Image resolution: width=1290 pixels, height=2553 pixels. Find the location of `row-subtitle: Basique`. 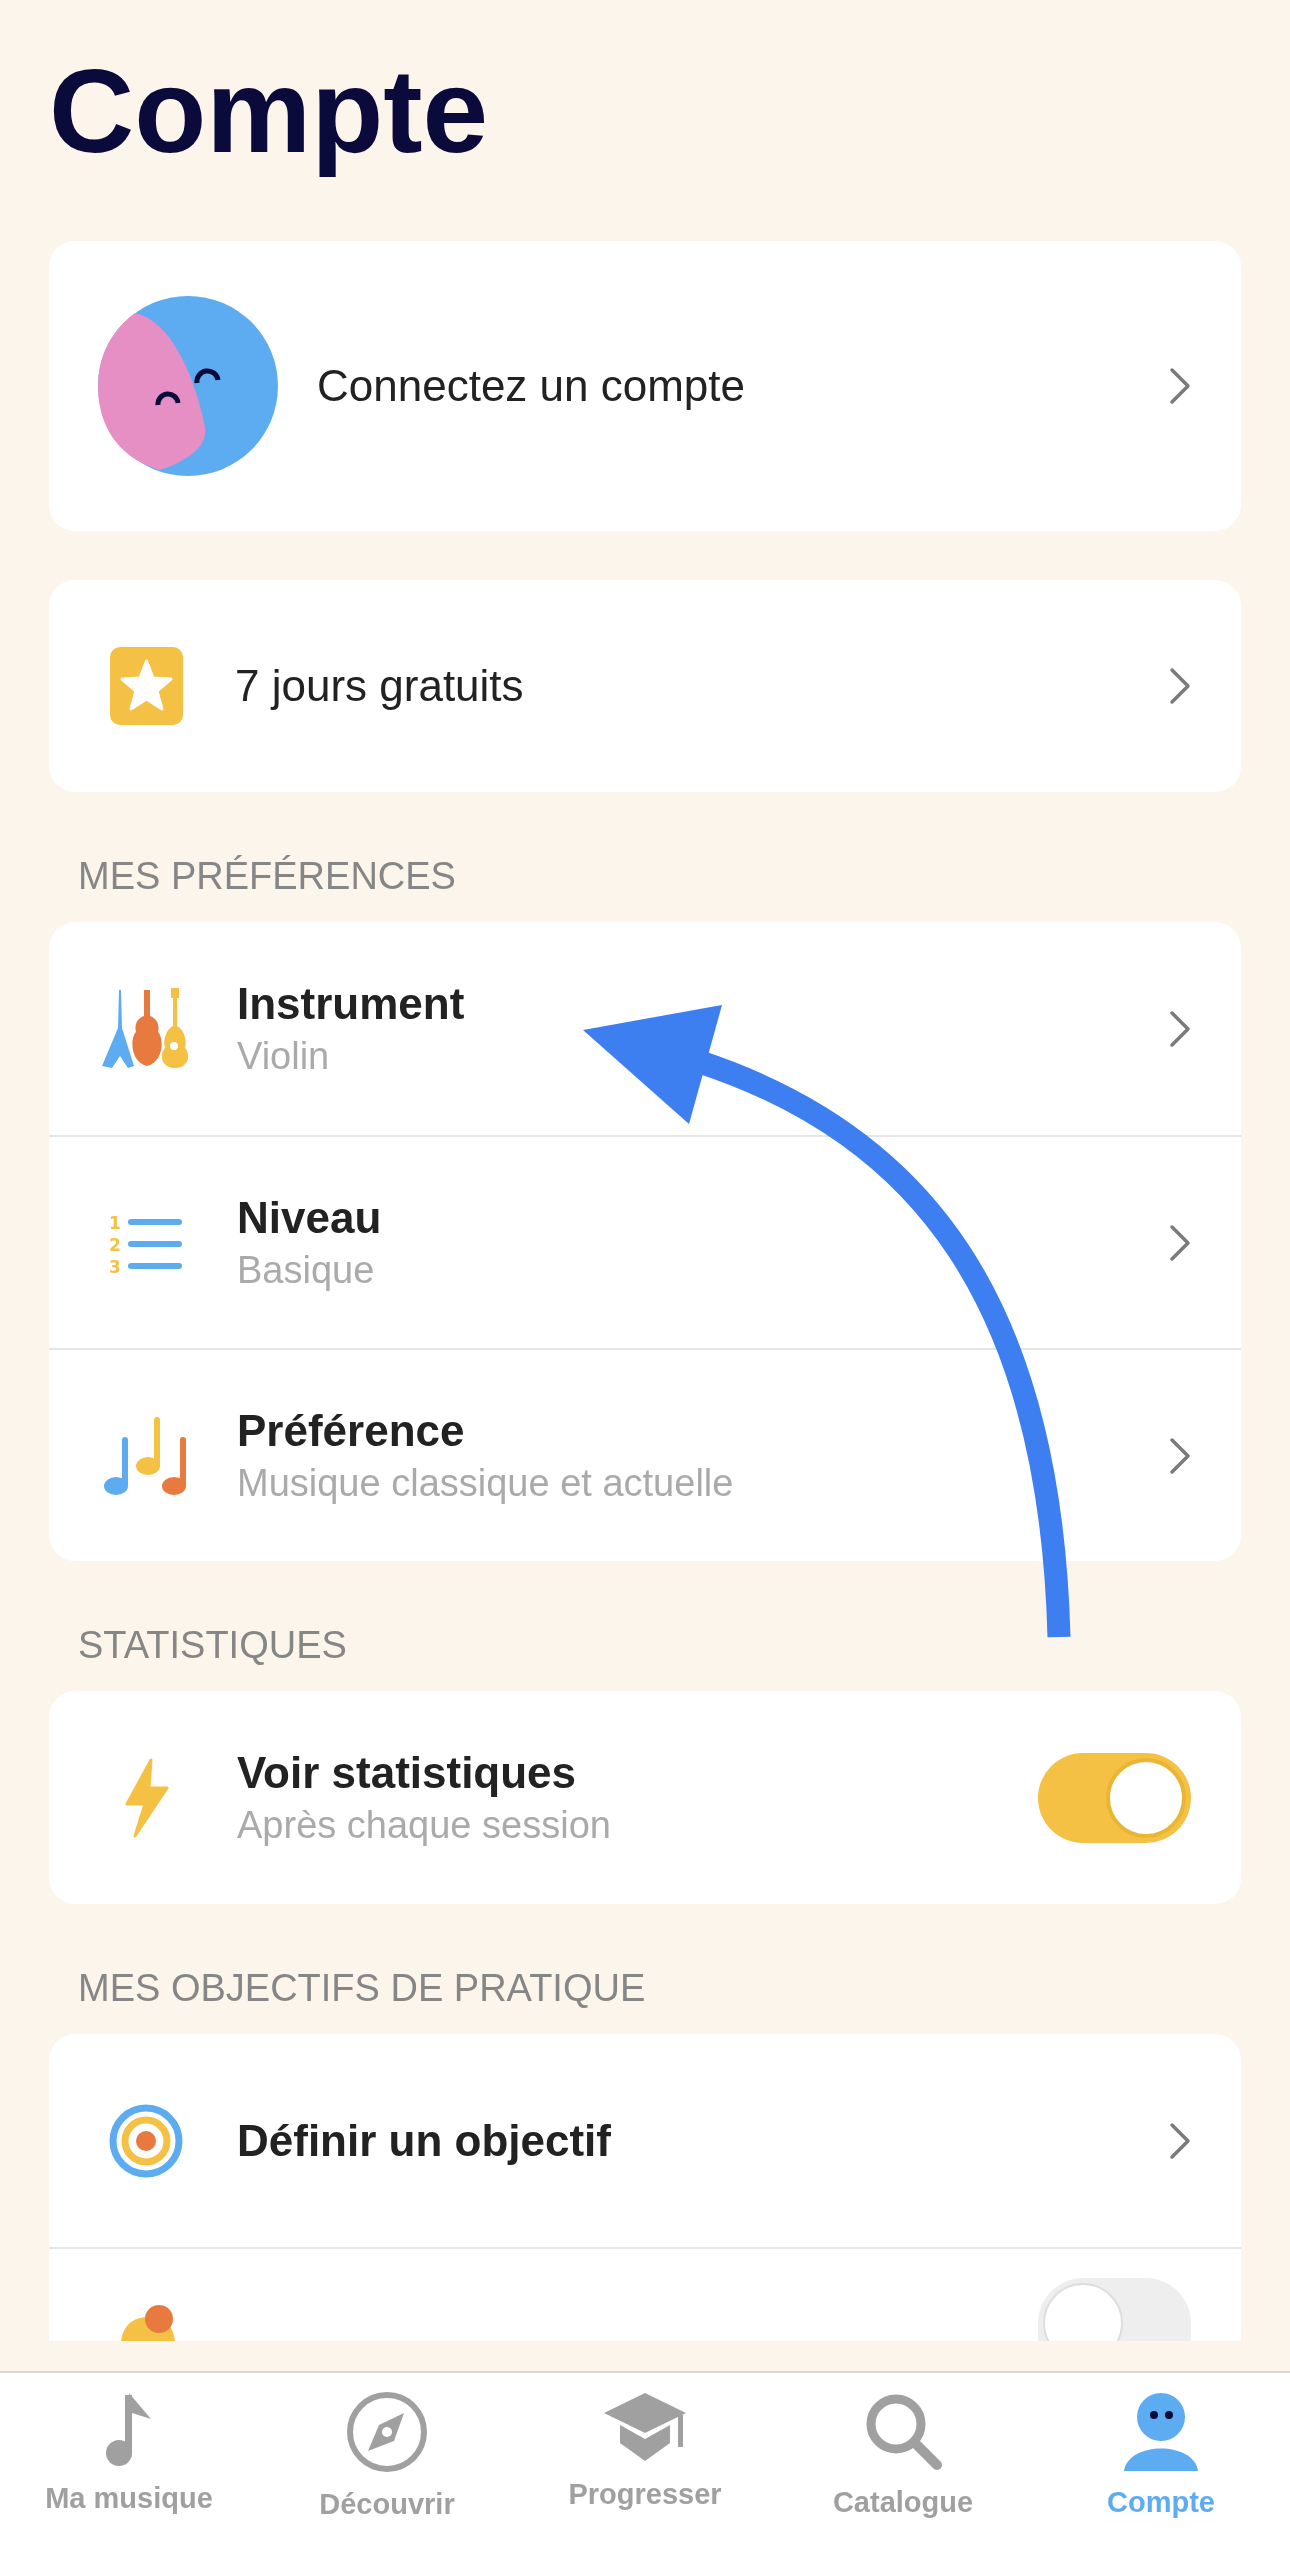

row-subtitle: Basique is located at coordinates (306, 1270).